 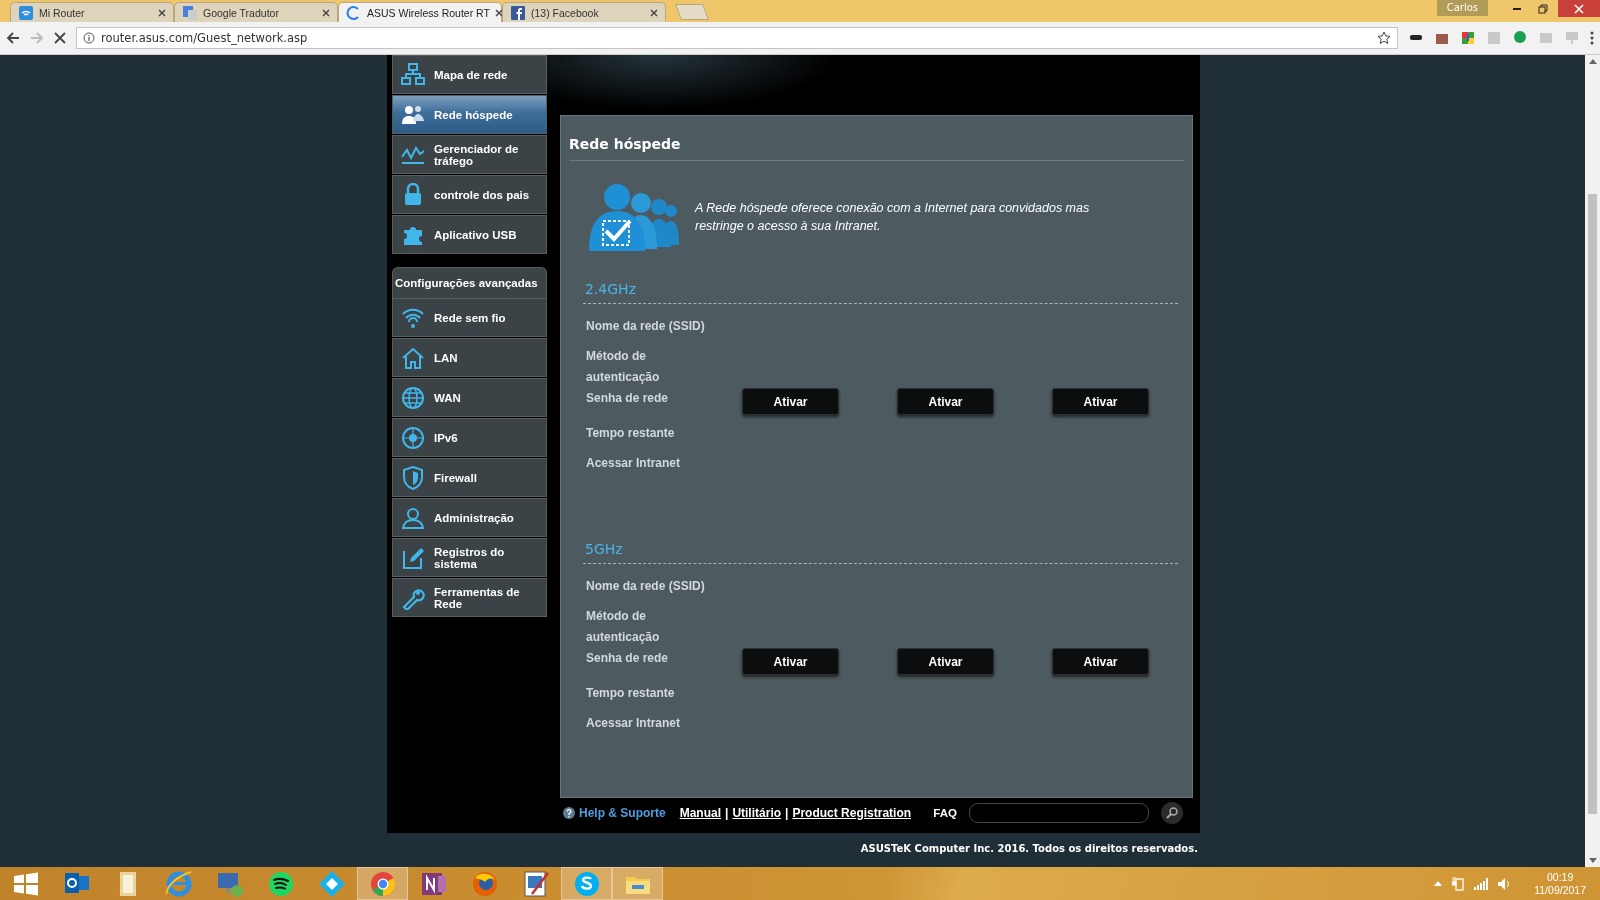 What do you see at coordinates (469, 397) in the screenshot?
I see `sidebar-item: WAN` at bounding box center [469, 397].